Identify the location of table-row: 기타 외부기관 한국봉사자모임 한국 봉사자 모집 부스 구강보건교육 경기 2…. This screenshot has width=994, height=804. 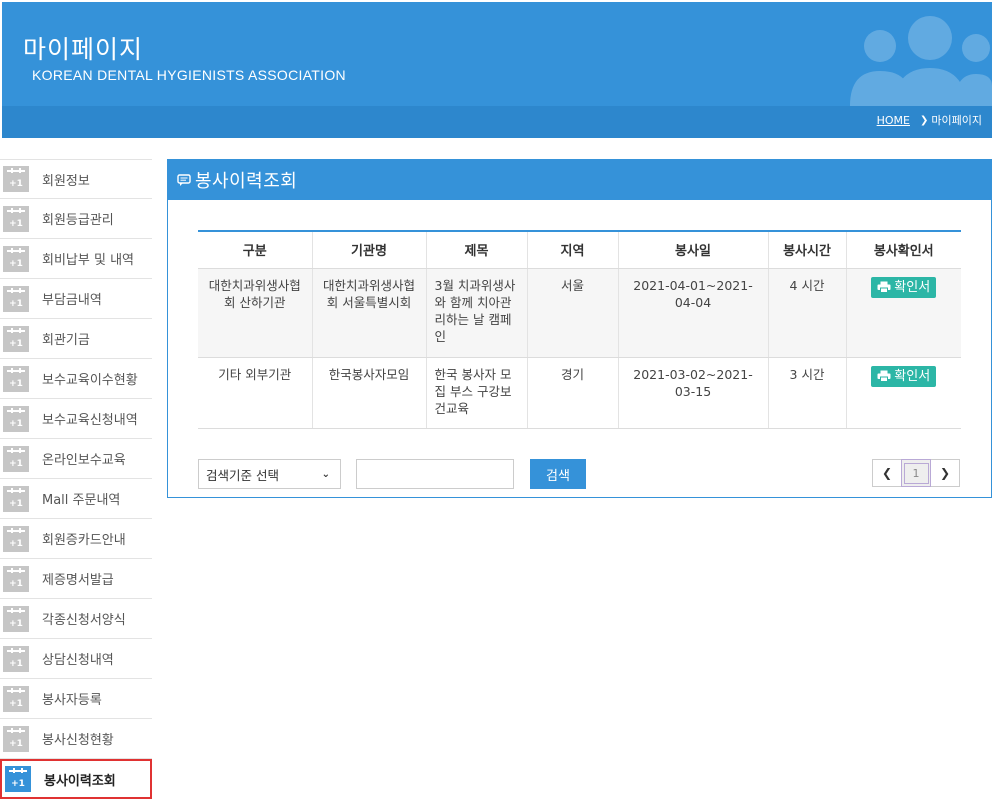
(579, 393).